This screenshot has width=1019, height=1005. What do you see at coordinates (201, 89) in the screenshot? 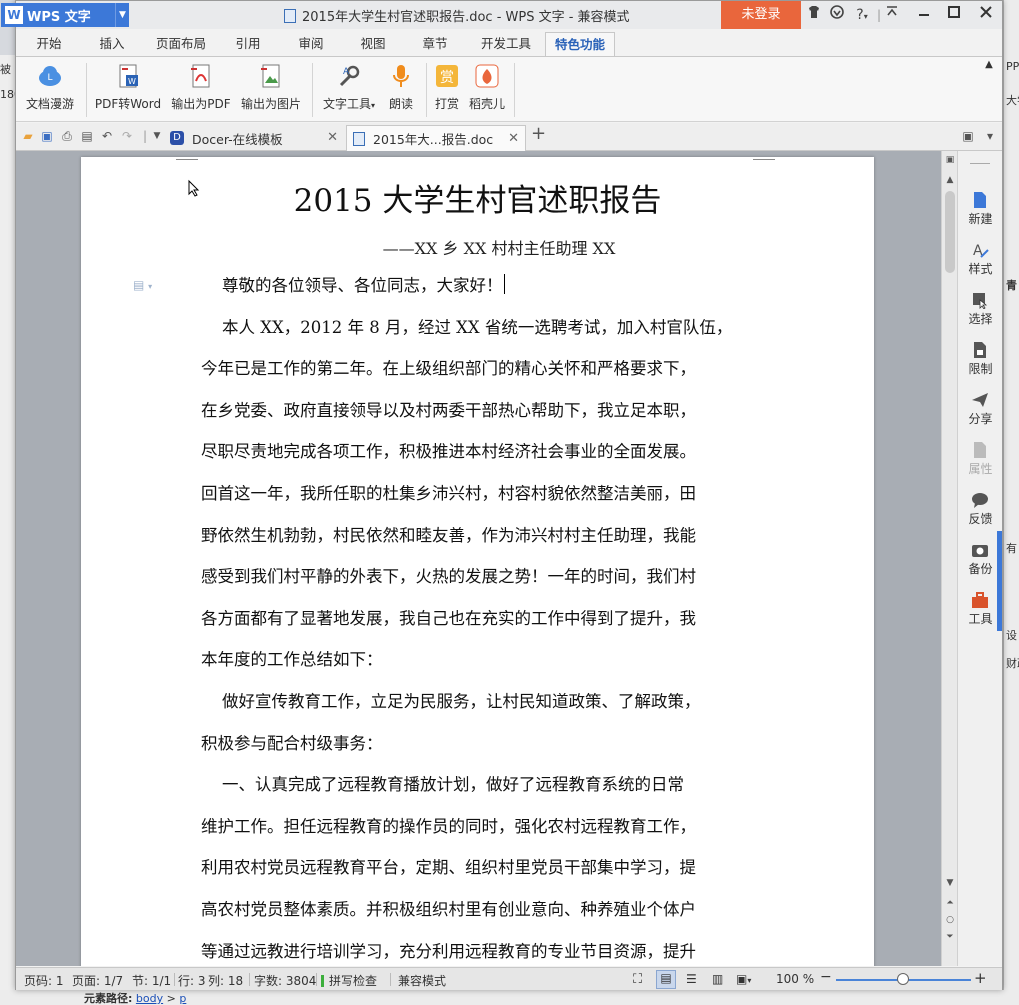
I see `export-pdf-button: 输出为PDF` at bounding box center [201, 89].